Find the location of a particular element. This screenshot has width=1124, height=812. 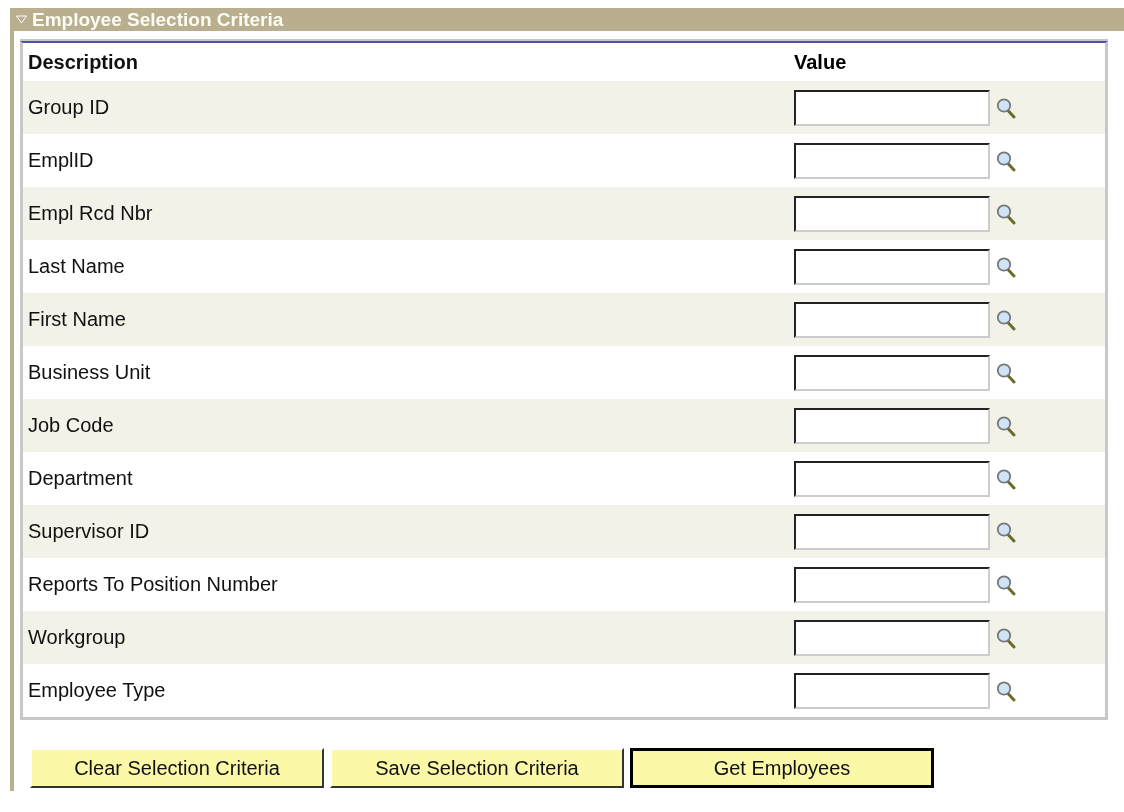

action-button: Get Employees is located at coordinates (782, 768).